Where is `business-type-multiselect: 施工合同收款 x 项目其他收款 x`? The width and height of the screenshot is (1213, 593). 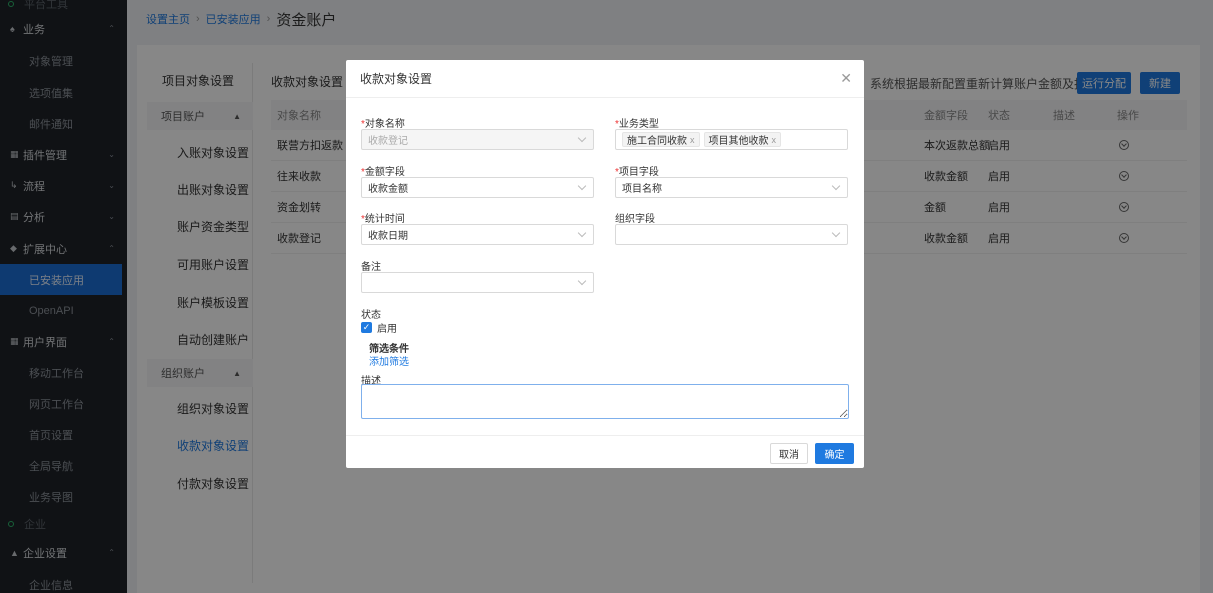
business-type-multiselect: 施工合同收款 x 项目其他收款 x is located at coordinates (731, 139).